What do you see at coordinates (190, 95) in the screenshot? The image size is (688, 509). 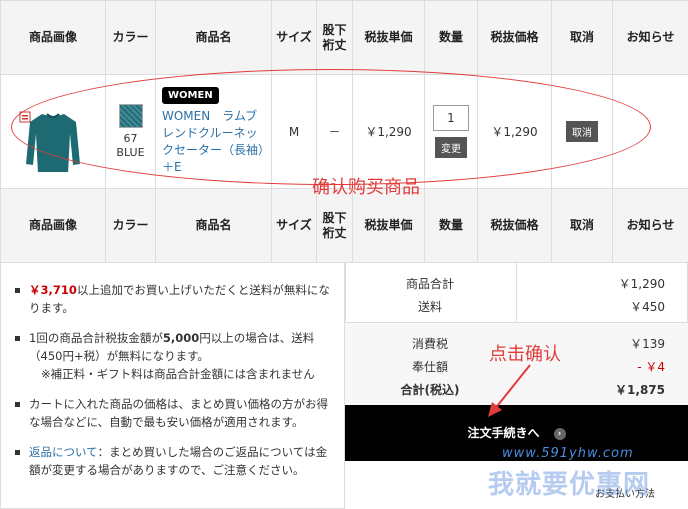 I see `women-badge: WOMEN` at bounding box center [190, 95].